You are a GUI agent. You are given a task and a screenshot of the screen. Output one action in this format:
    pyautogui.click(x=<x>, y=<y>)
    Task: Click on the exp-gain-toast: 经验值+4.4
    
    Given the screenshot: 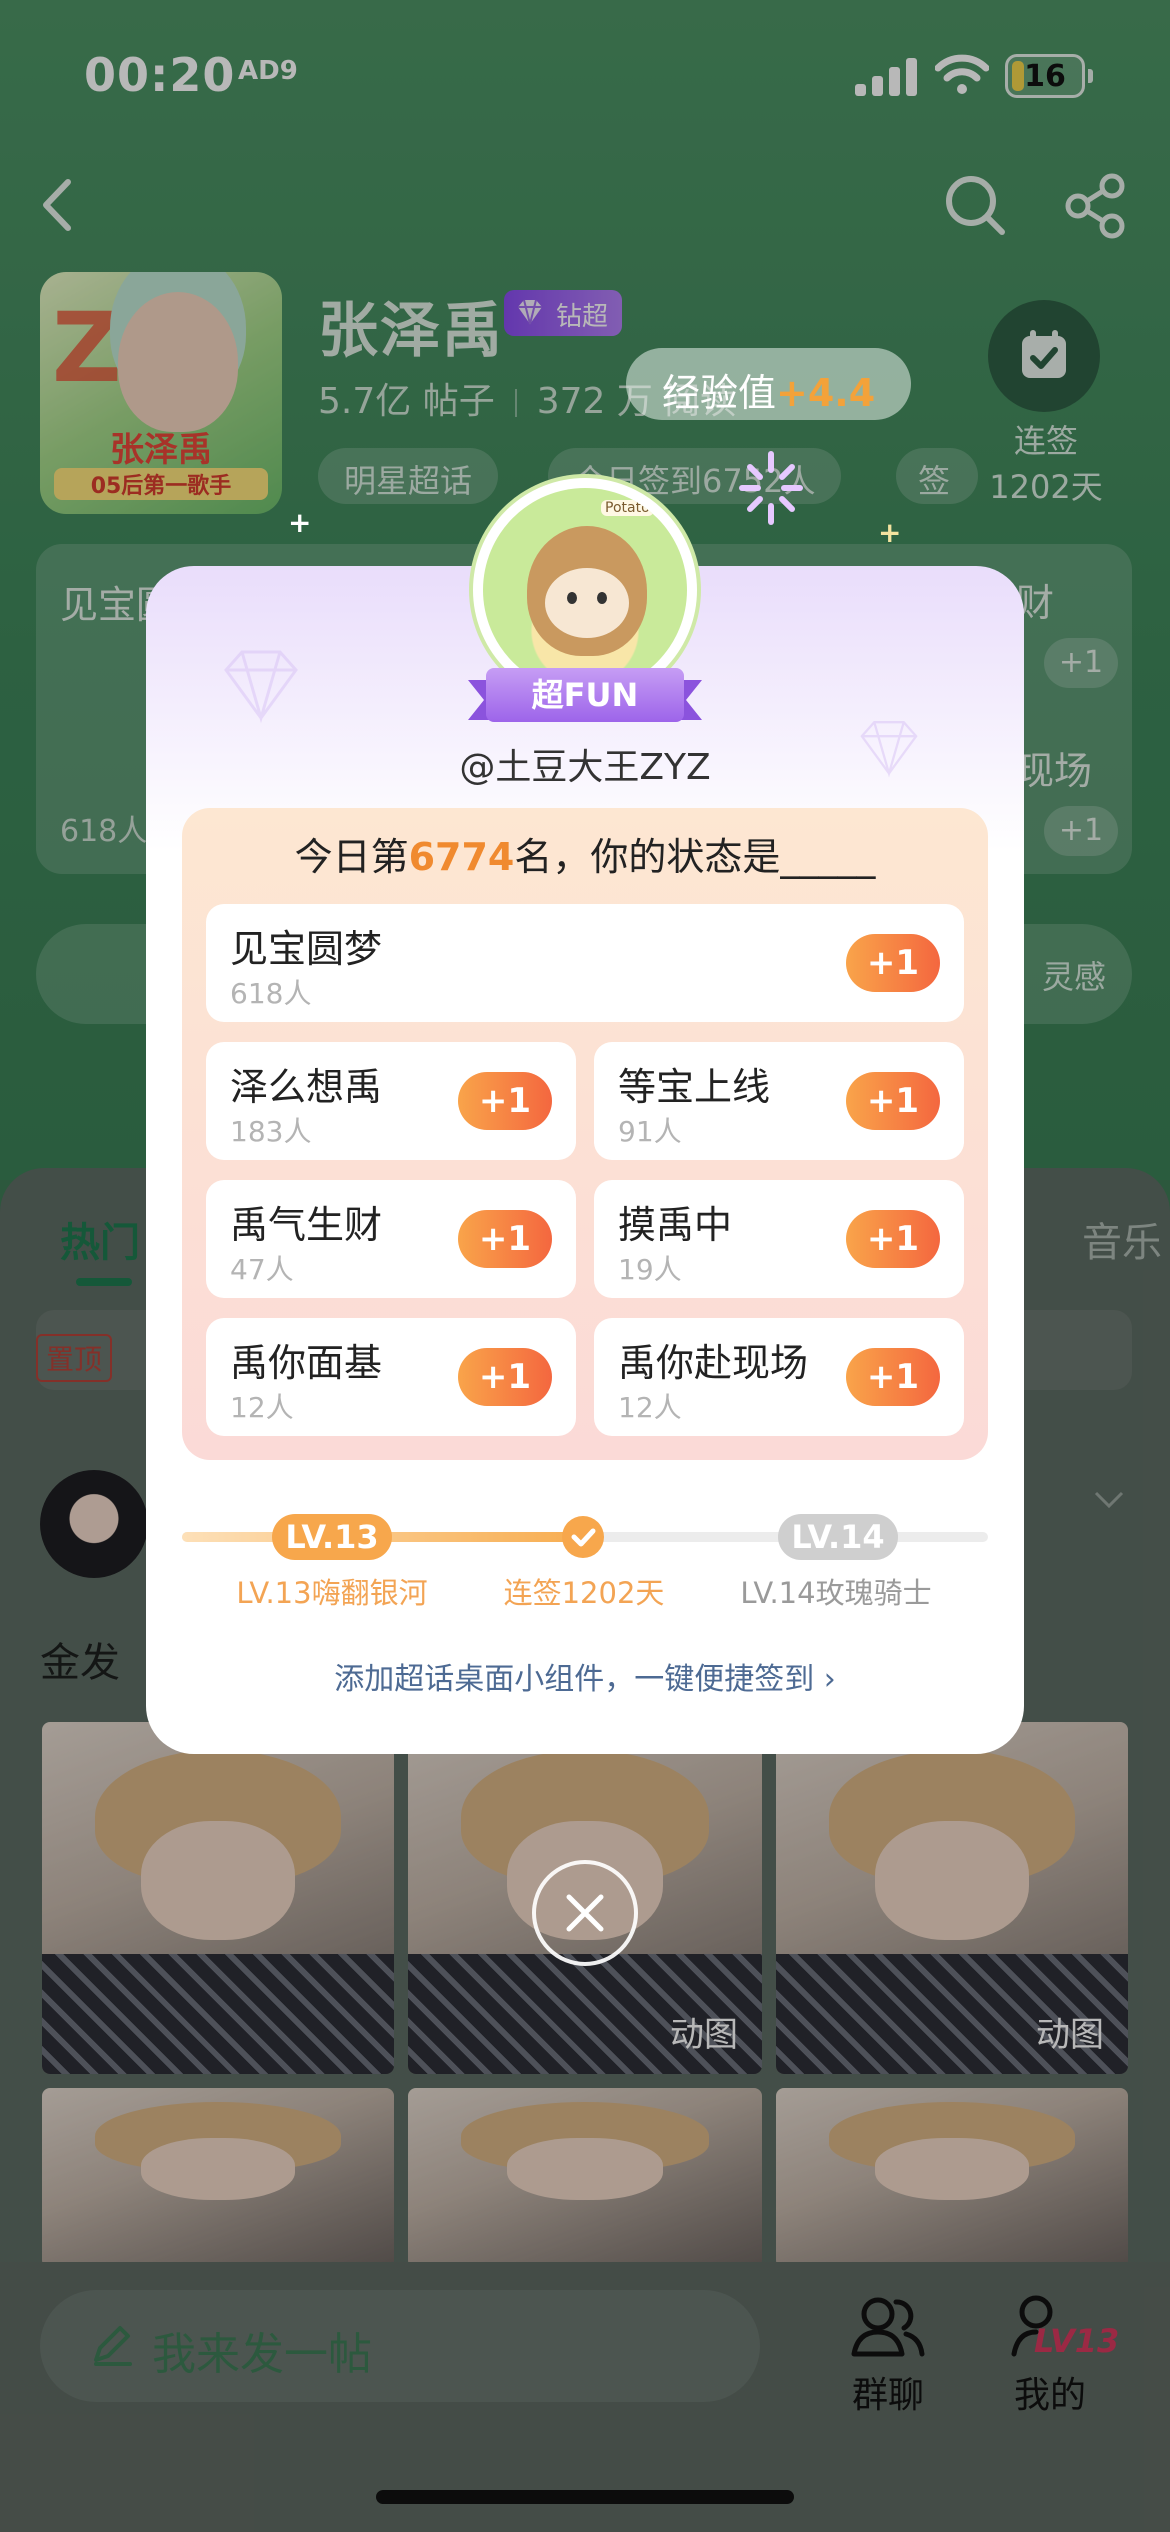 What is the action you would take?
    pyautogui.click(x=769, y=384)
    